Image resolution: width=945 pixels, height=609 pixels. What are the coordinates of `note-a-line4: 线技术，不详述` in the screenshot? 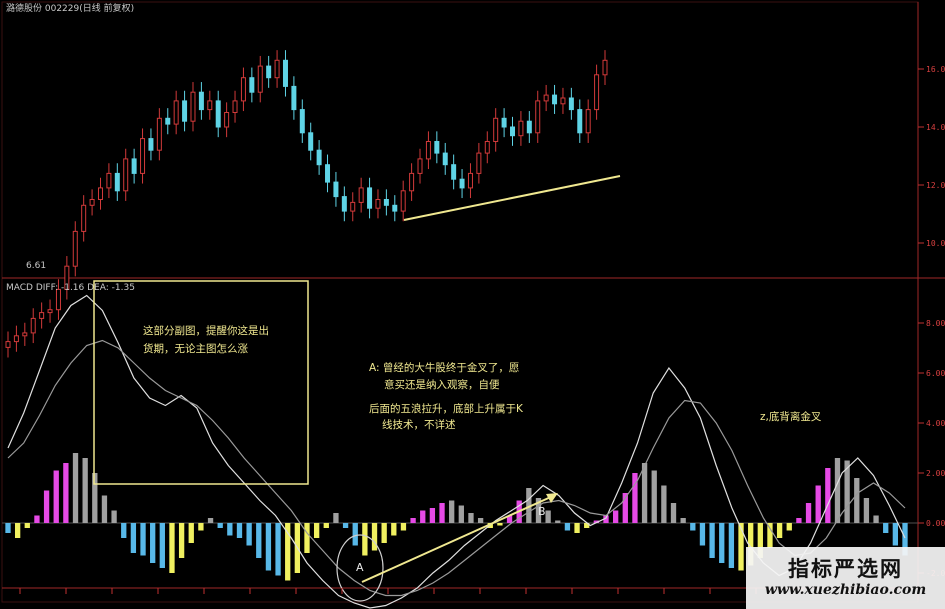 It's located at (419, 424).